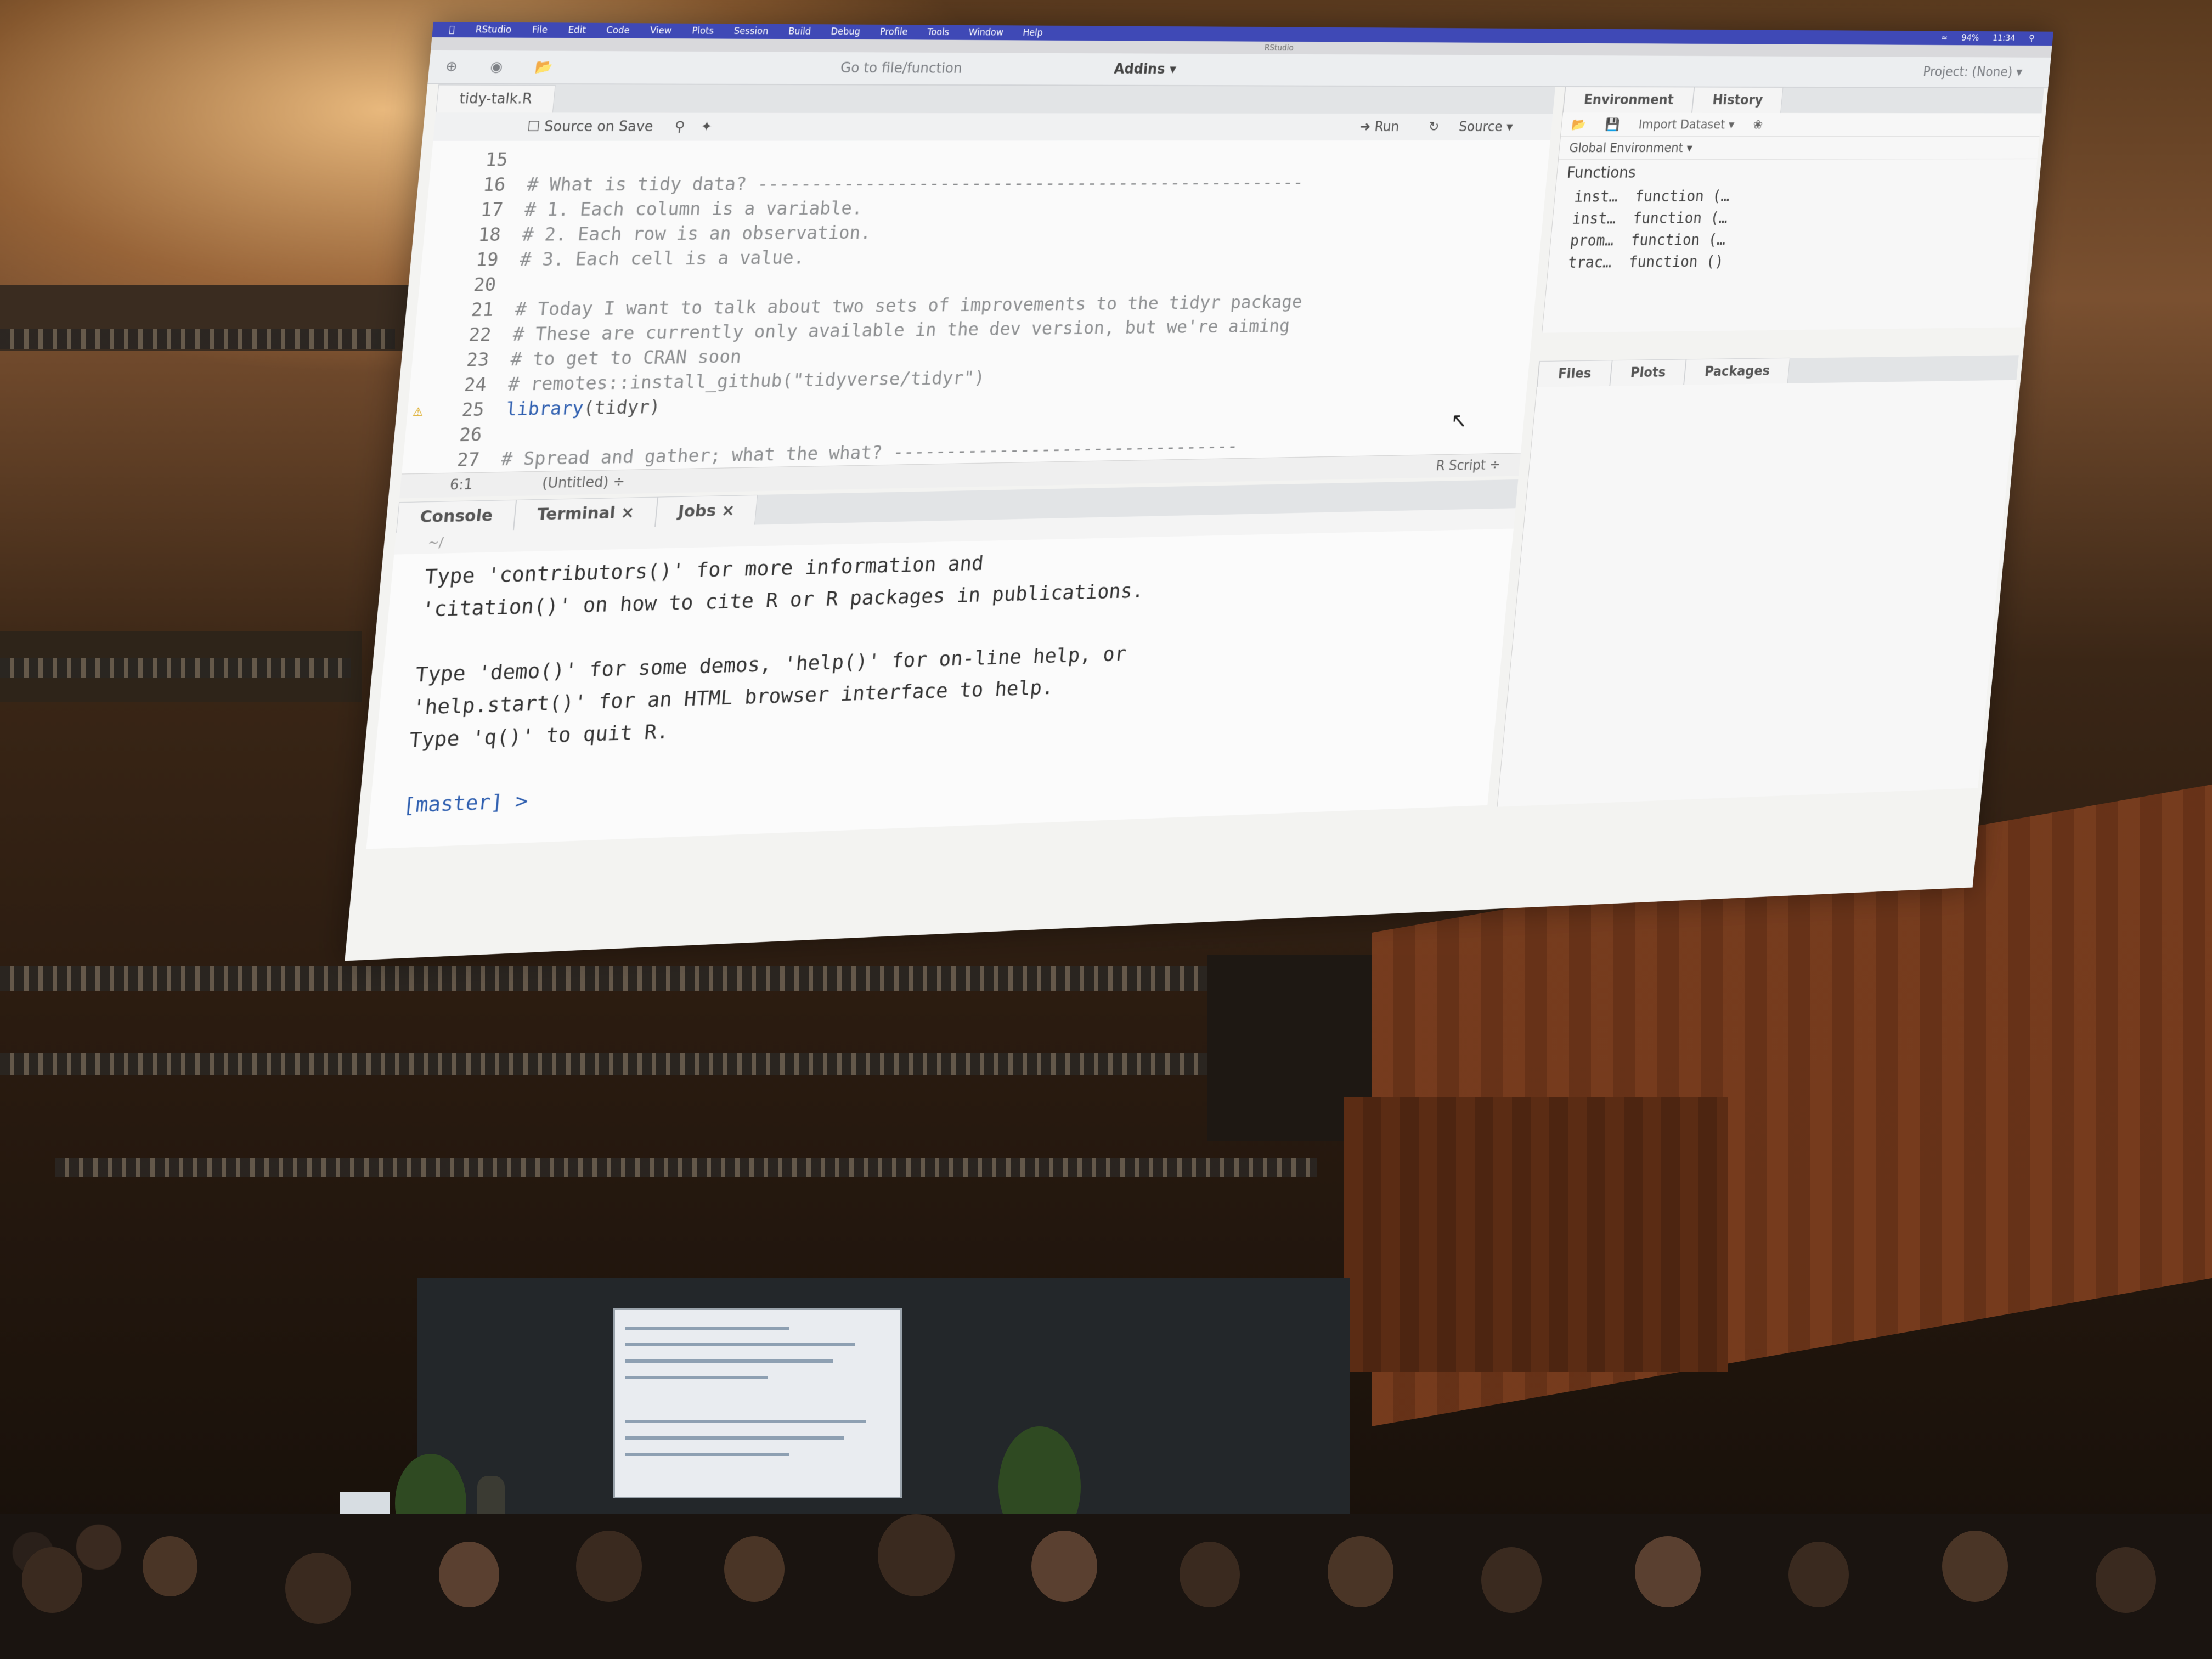 The image size is (2212, 1659). I want to click on goto-file-input: Go to file/function, so click(945, 68).